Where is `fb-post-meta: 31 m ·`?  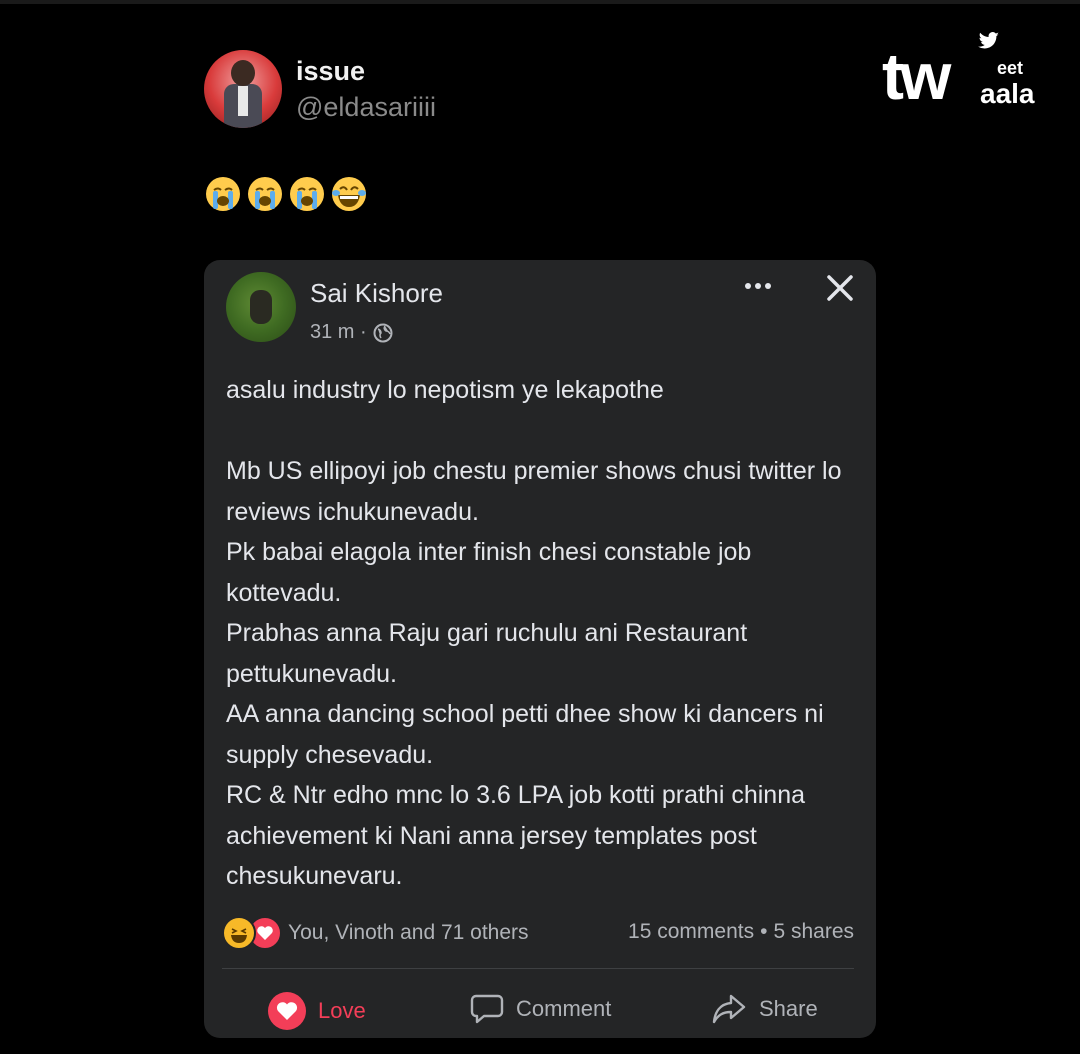 fb-post-meta: 31 m · is located at coordinates (351, 332).